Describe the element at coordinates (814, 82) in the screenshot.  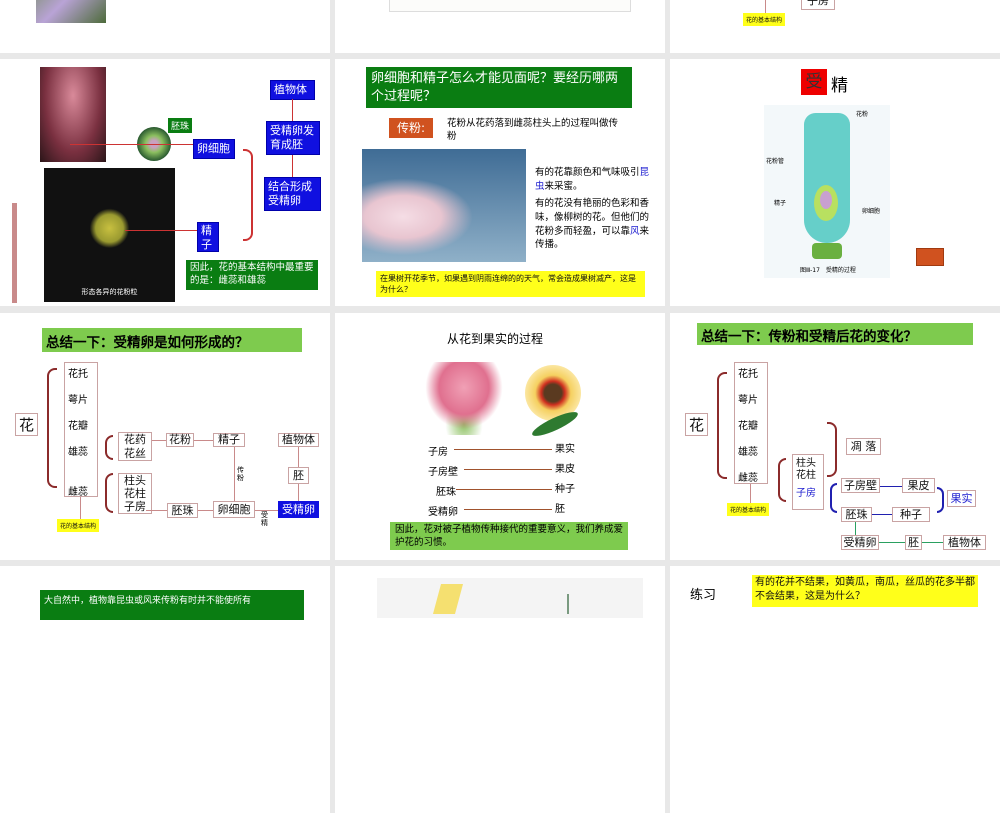
I see `title-red-char: 受` at that location.